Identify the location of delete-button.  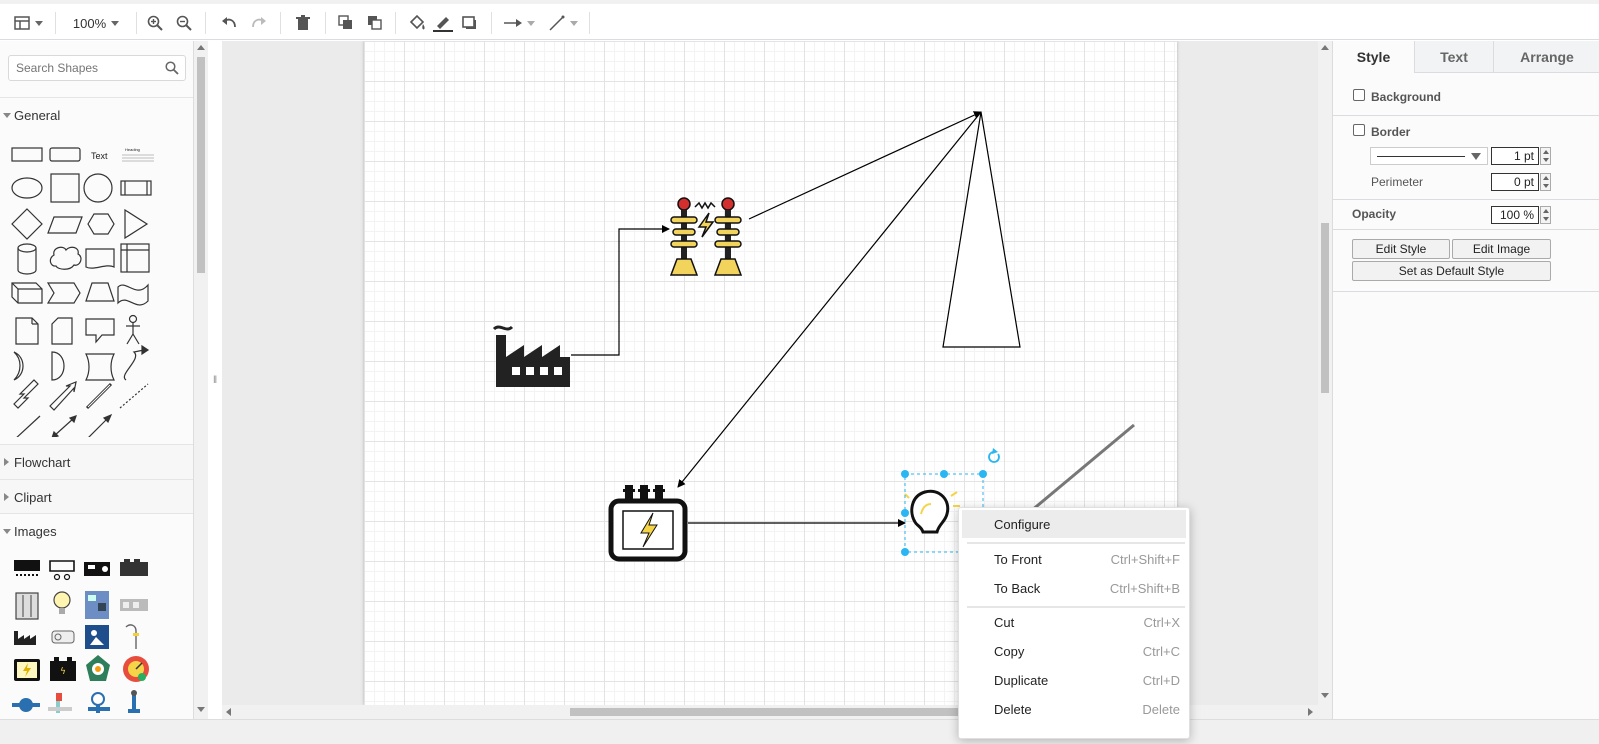
(303, 23).